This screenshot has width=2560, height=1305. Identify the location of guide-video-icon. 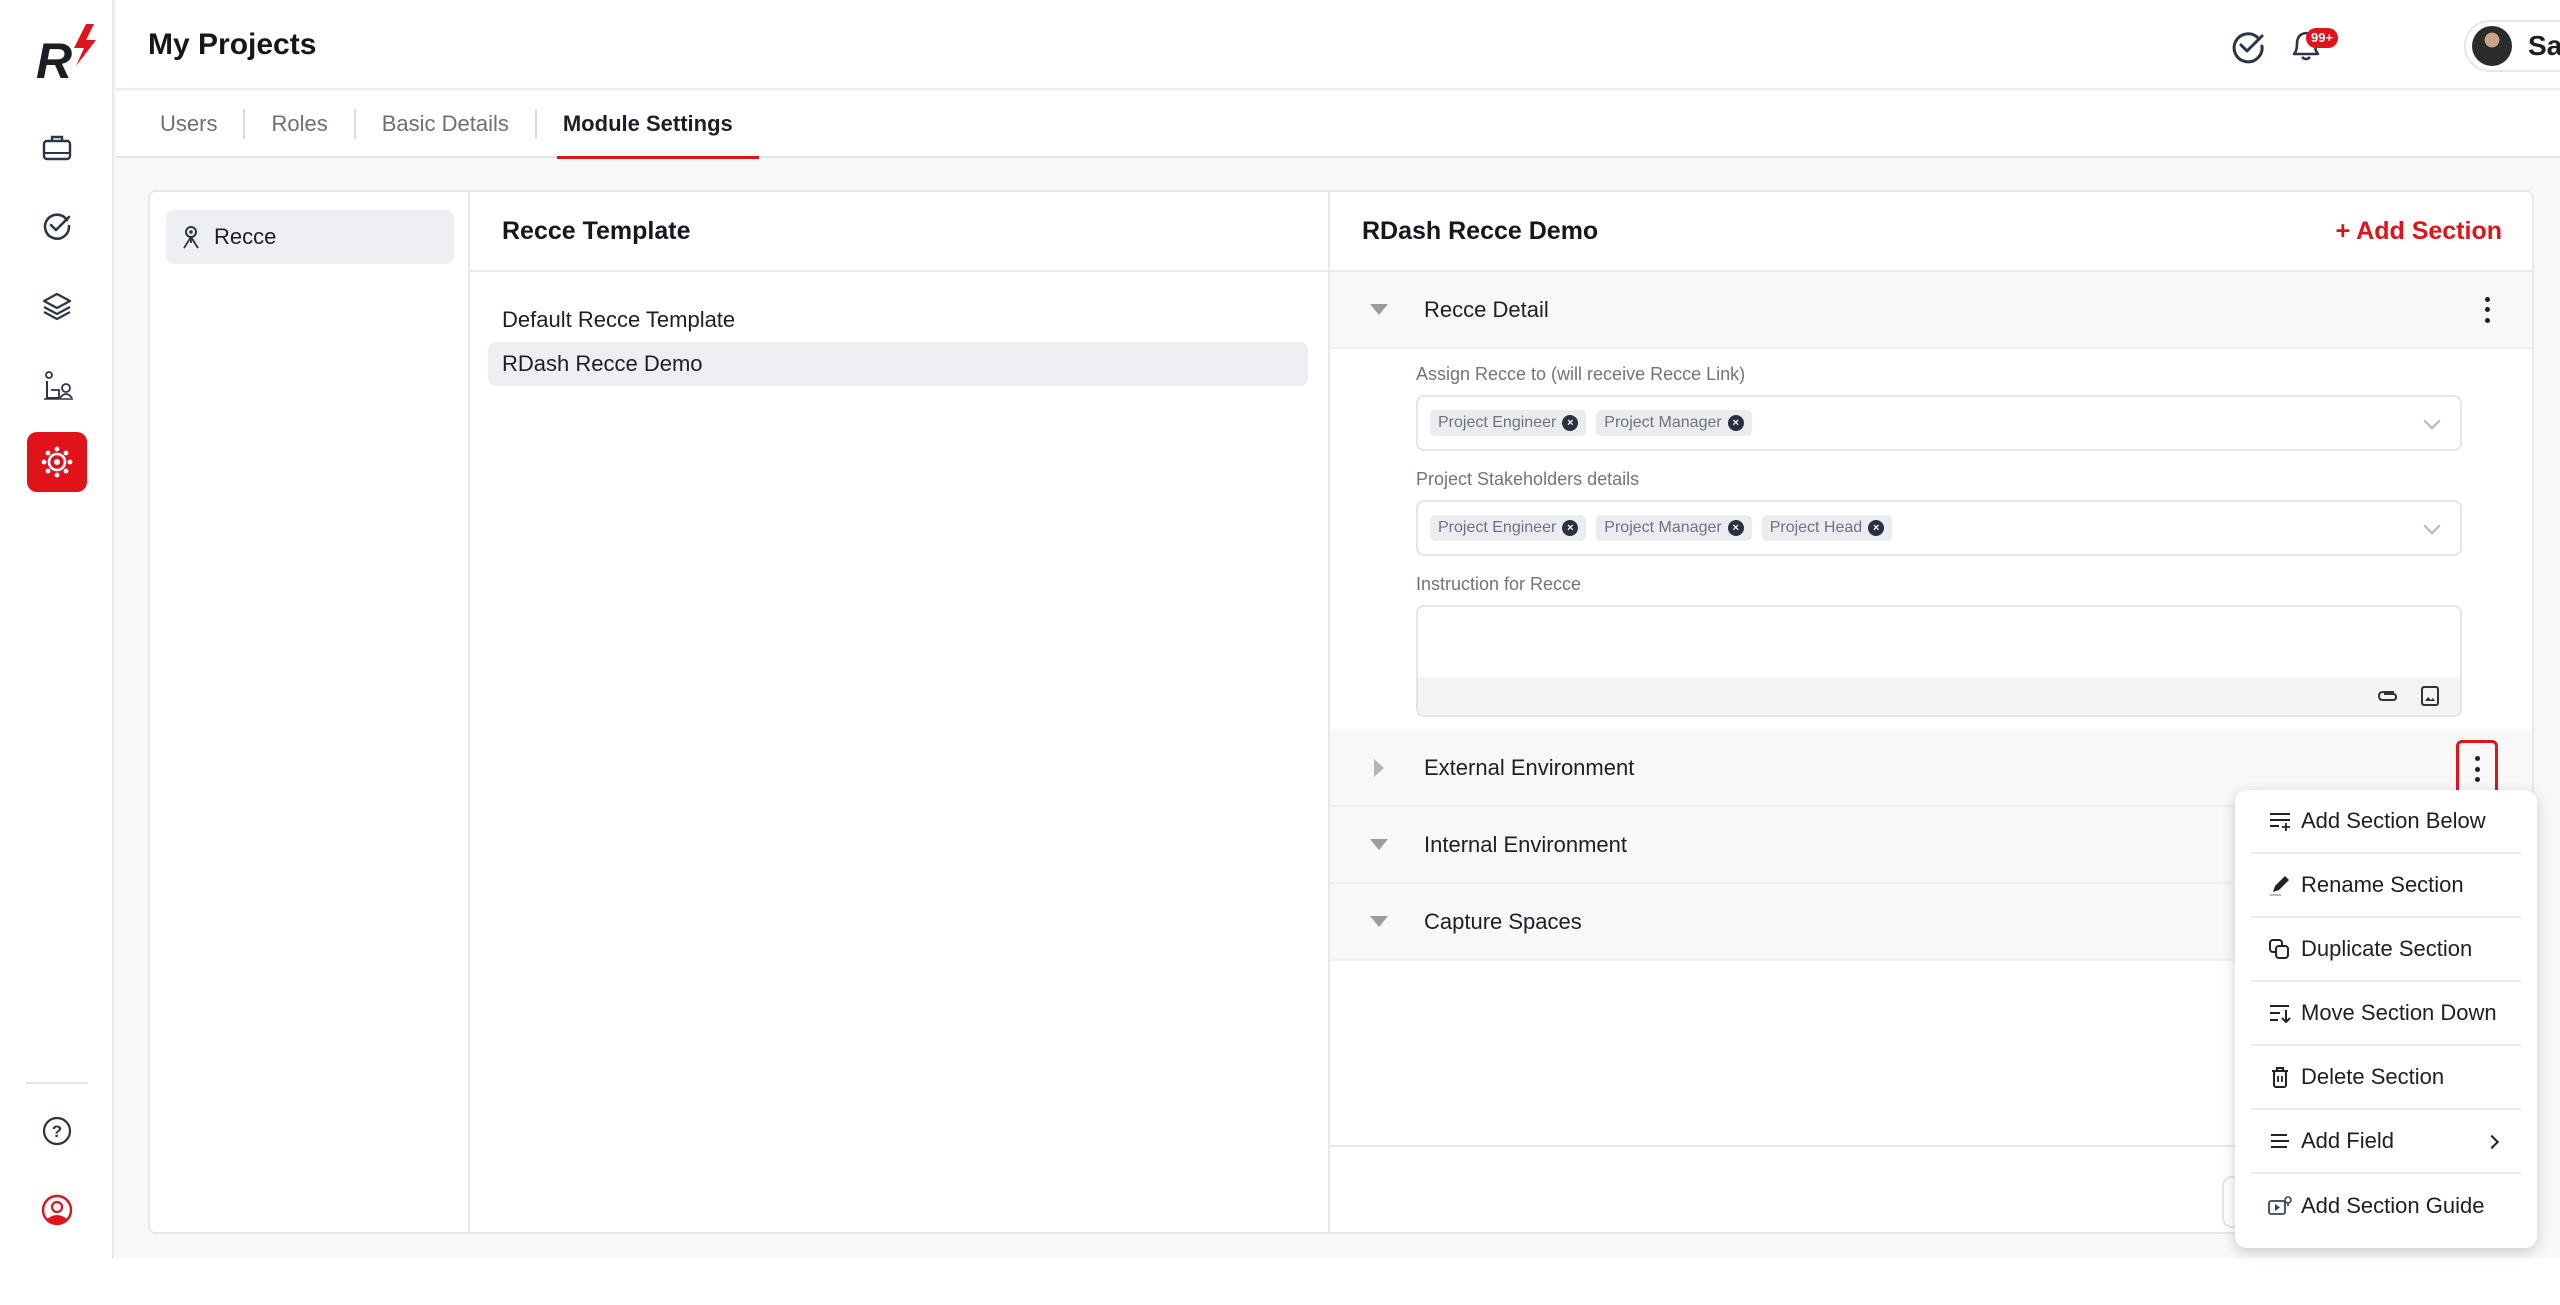
(2280, 1205).